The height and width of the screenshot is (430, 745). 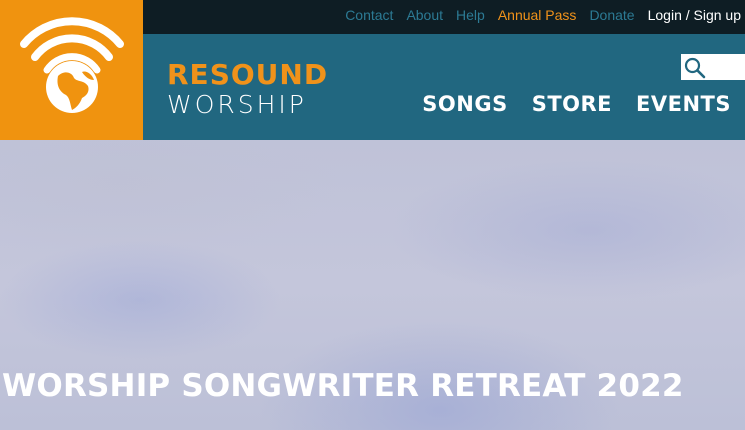 I want to click on about-link: About, so click(x=424, y=15).